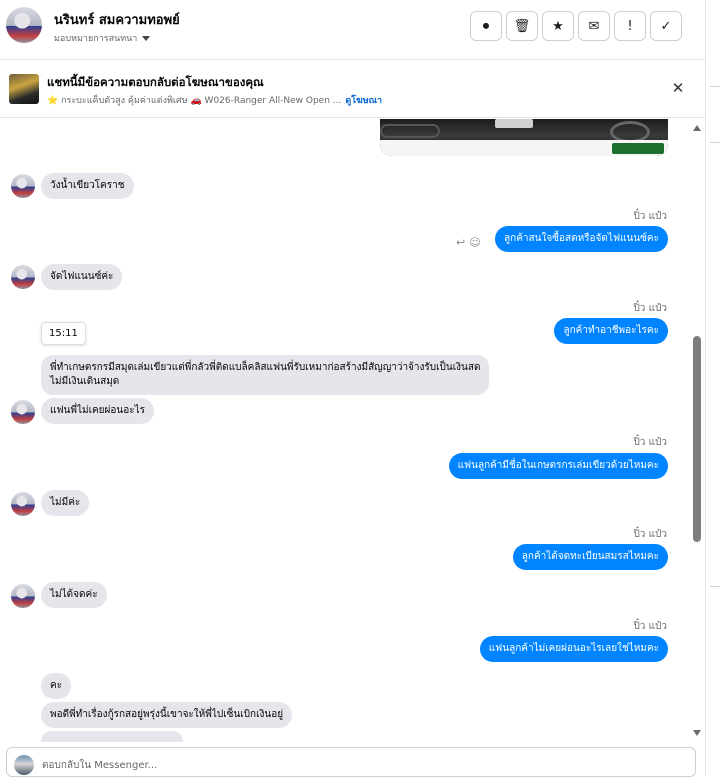 This screenshot has width=720, height=777. What do you see at coordinates (468, 242) in the screenshot?
I see `message-actions: ↩ ☺` at bounding box center [468, 242].